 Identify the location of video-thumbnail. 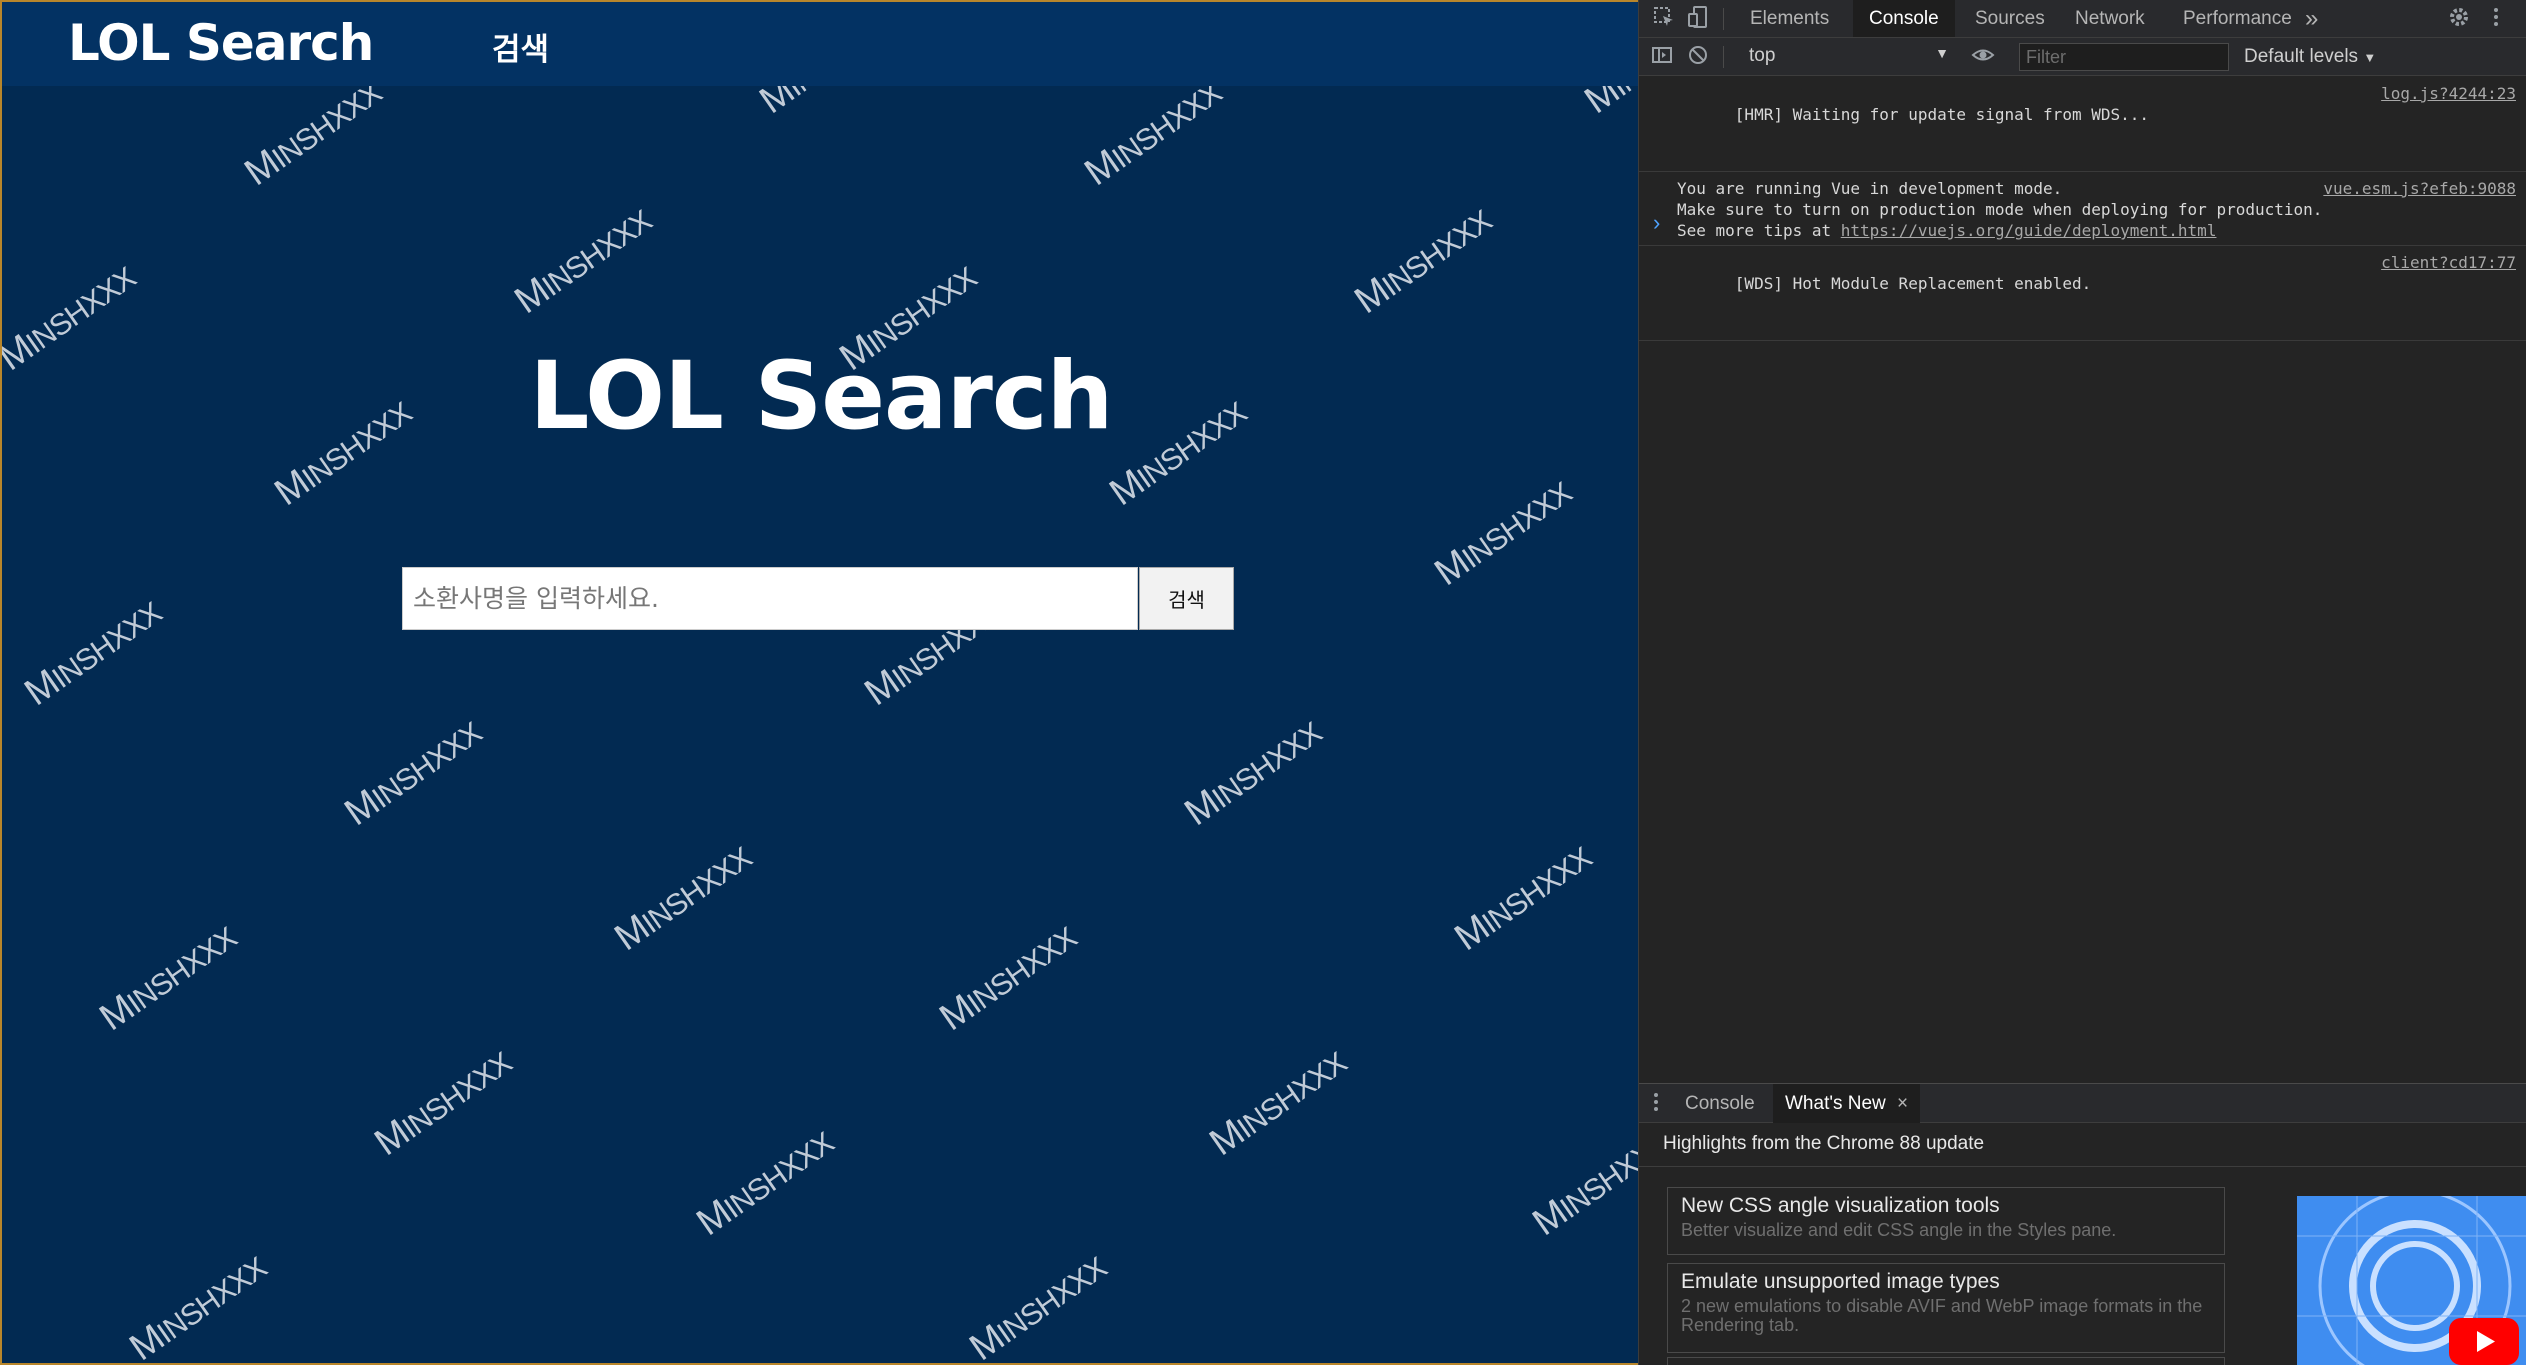
(2411, 1280).